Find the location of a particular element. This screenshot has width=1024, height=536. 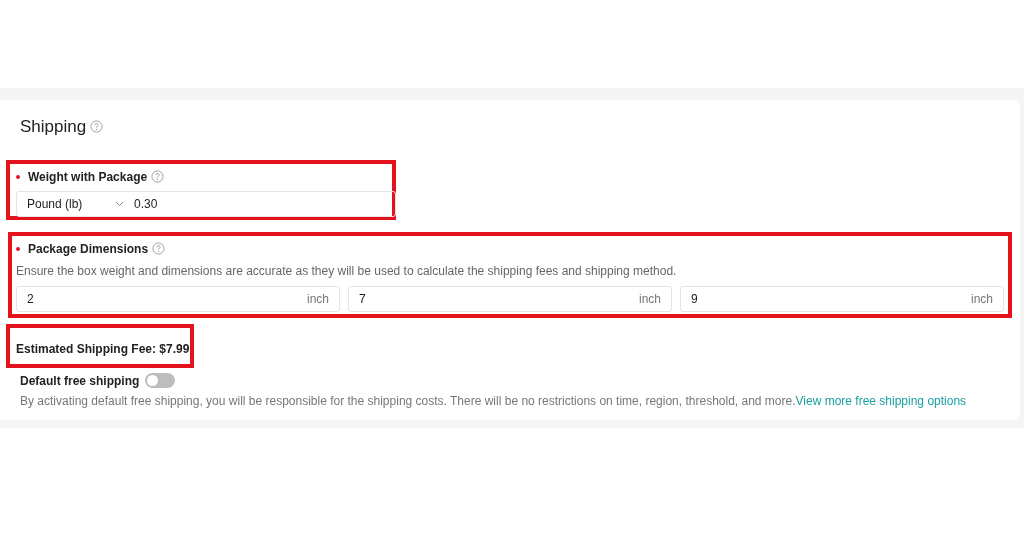

caret-icon is located at coordinates (119, 203).